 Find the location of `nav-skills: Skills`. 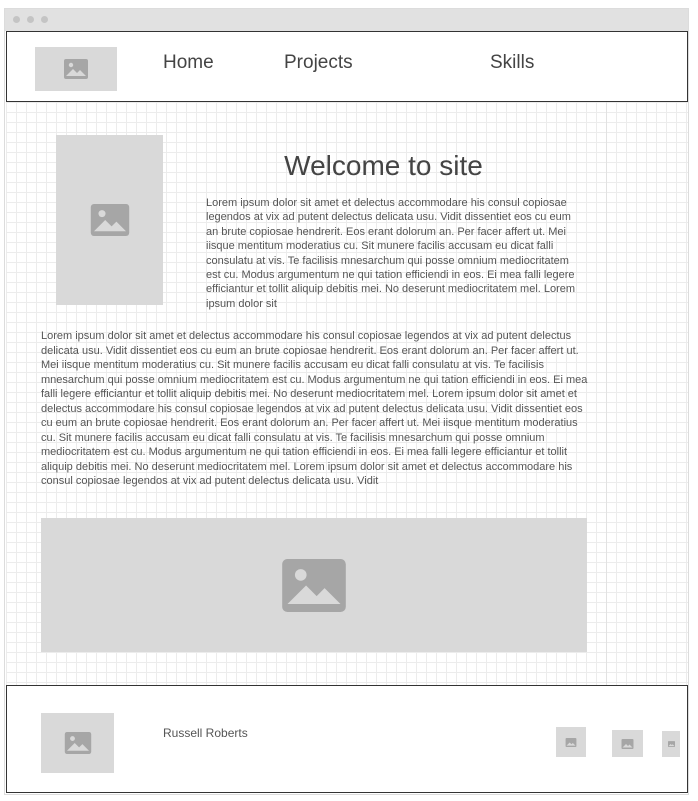

nav-skills: Skills is located at coordinates (512, 63).